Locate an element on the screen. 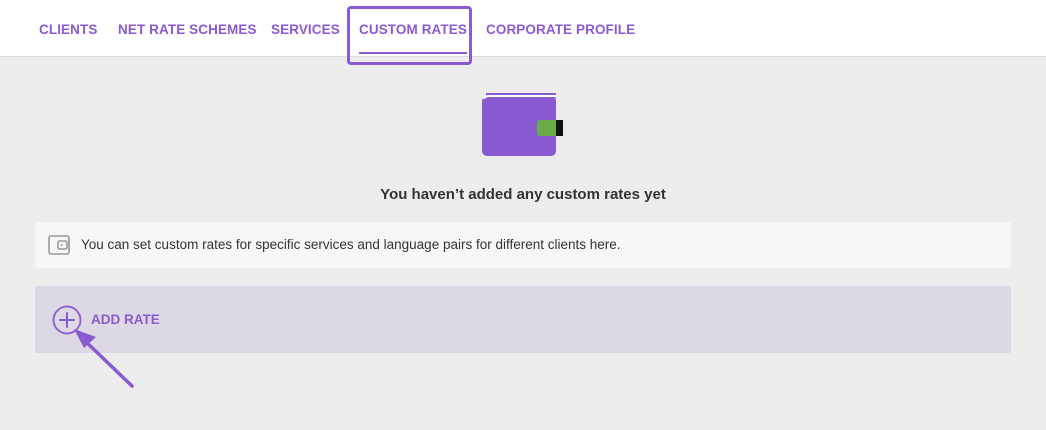 The image size is (1046, 430). tab-custom-rates: CUSTOM RATES is located at coordinates (413, 28).